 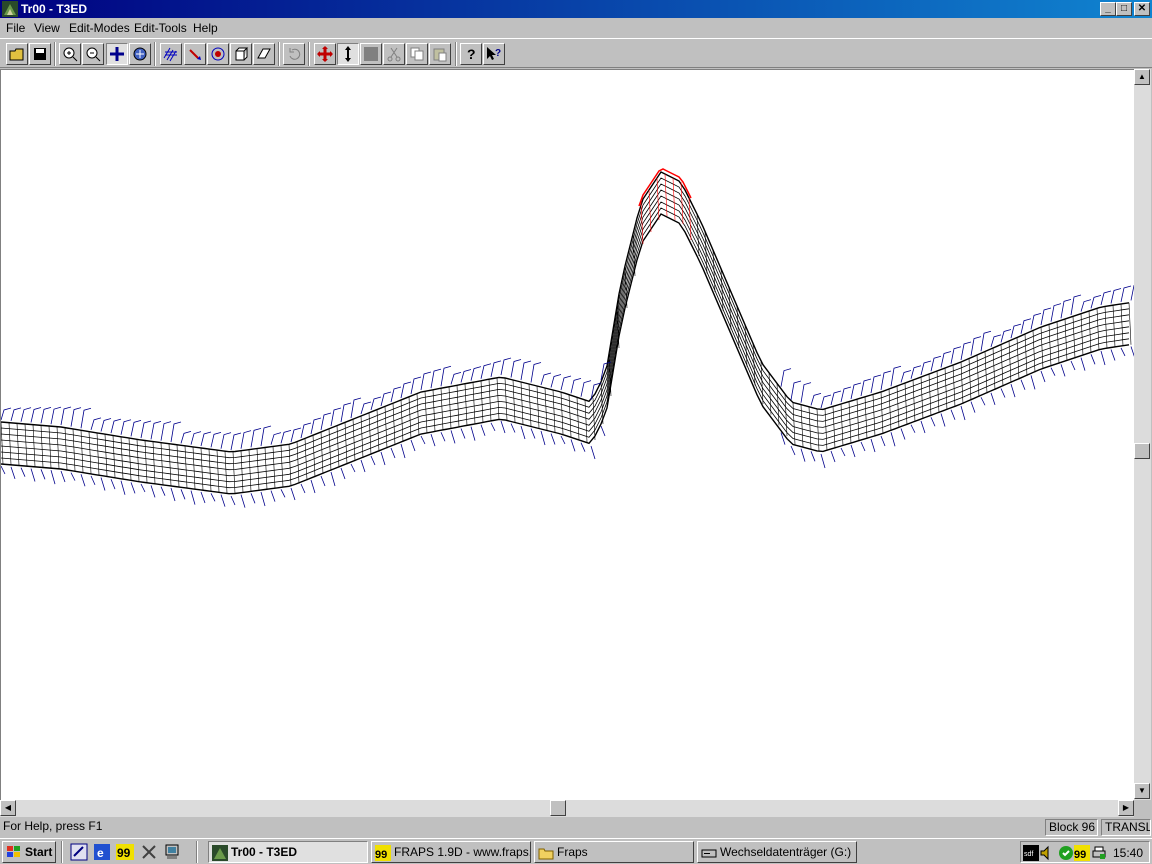 I want to click on scroll-right-button: ▶, so click(x=1126, y=808).